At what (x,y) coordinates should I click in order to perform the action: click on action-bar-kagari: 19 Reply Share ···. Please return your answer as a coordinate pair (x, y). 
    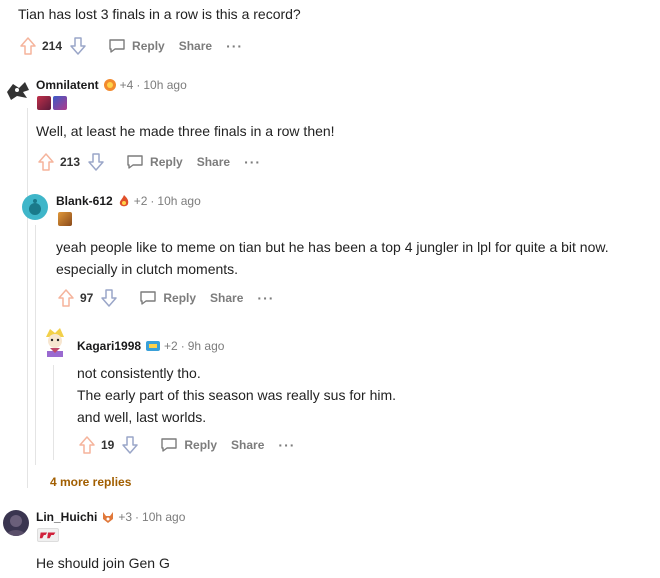
    Looking at the image, I should click on (186, 445).